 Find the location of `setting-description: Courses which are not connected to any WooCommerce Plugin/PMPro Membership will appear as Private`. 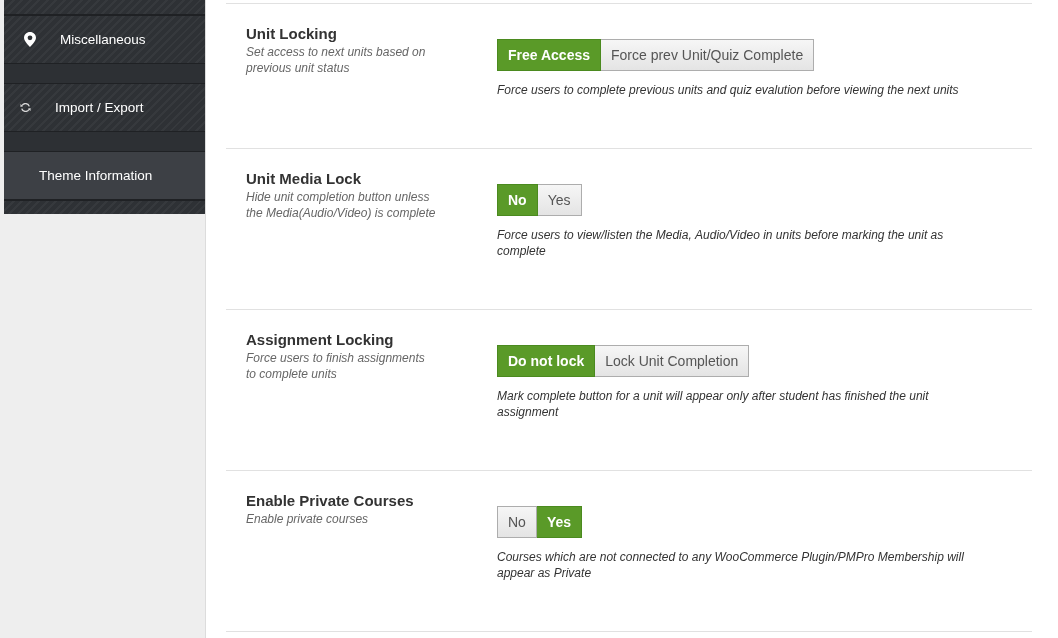

setting-description: Courses which are not connected to any WooCommerce Plugin/PMPro Membership will appear as Private is located at coordinates (731, 565).